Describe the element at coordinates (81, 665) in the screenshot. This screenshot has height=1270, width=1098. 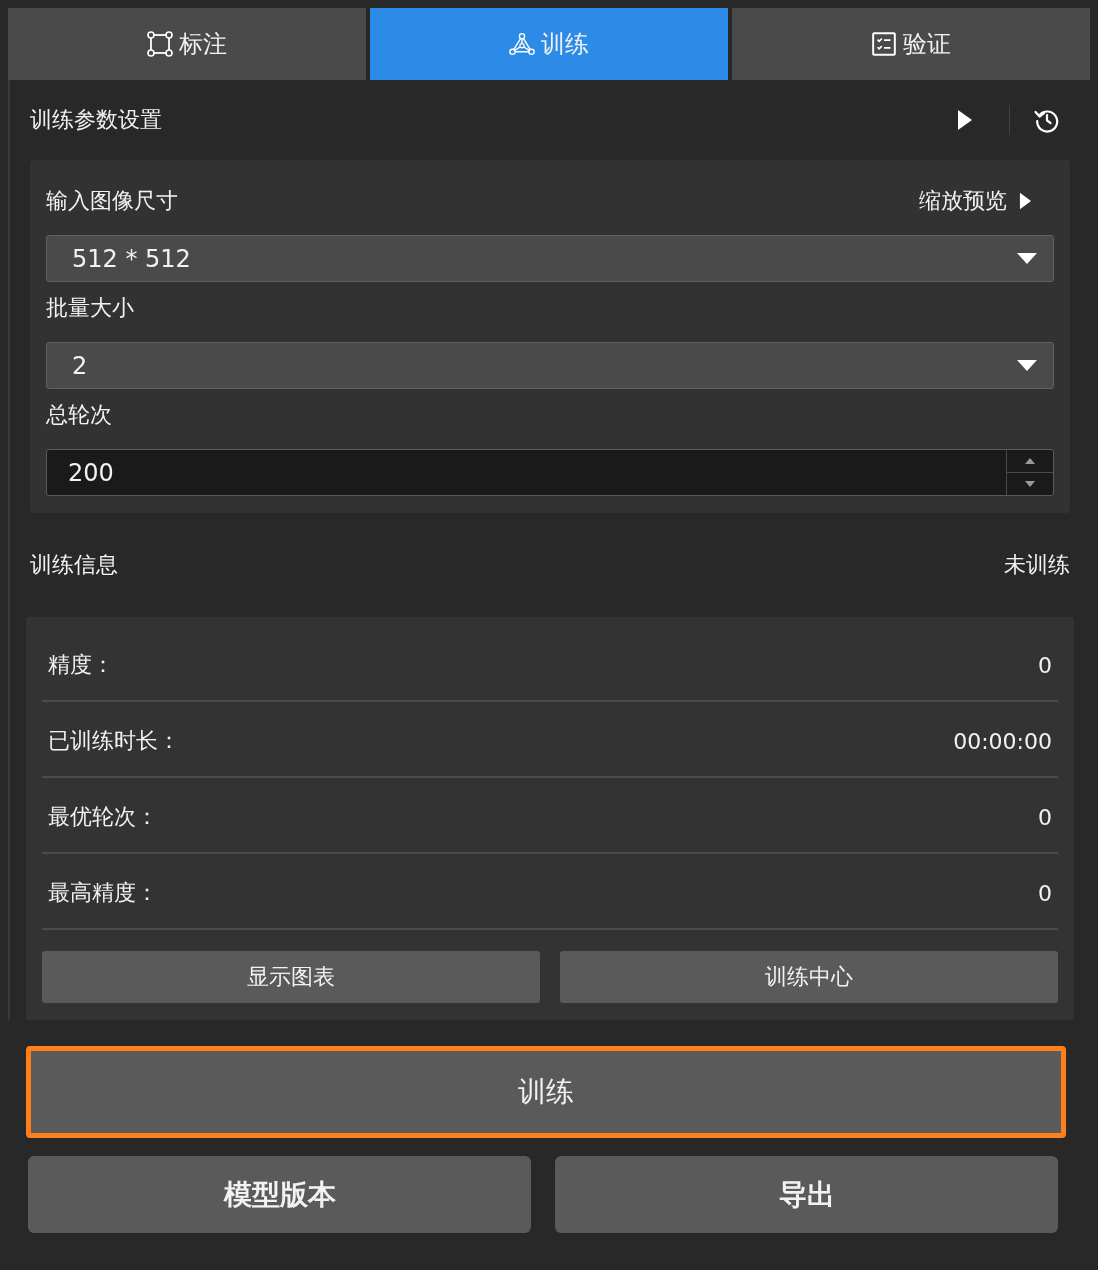
I see `info-label: 精度：` at that location.